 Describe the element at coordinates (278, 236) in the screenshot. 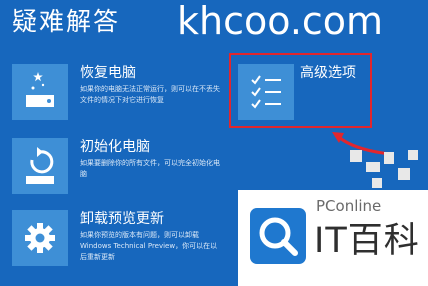

I see `magnifier-icon` at that location.